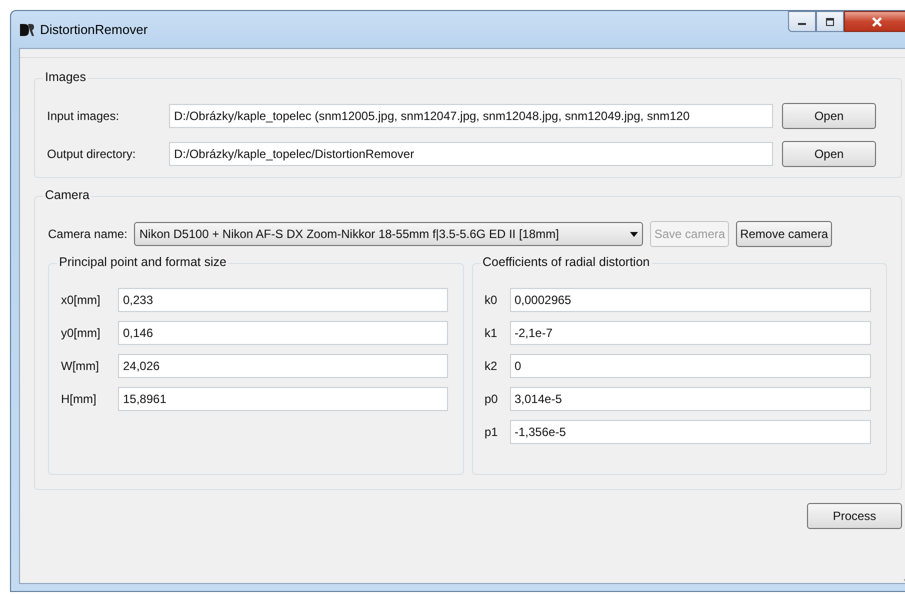 This screenshot has width=905, height=595. I want to click on maximize-button, so click(830, 21).